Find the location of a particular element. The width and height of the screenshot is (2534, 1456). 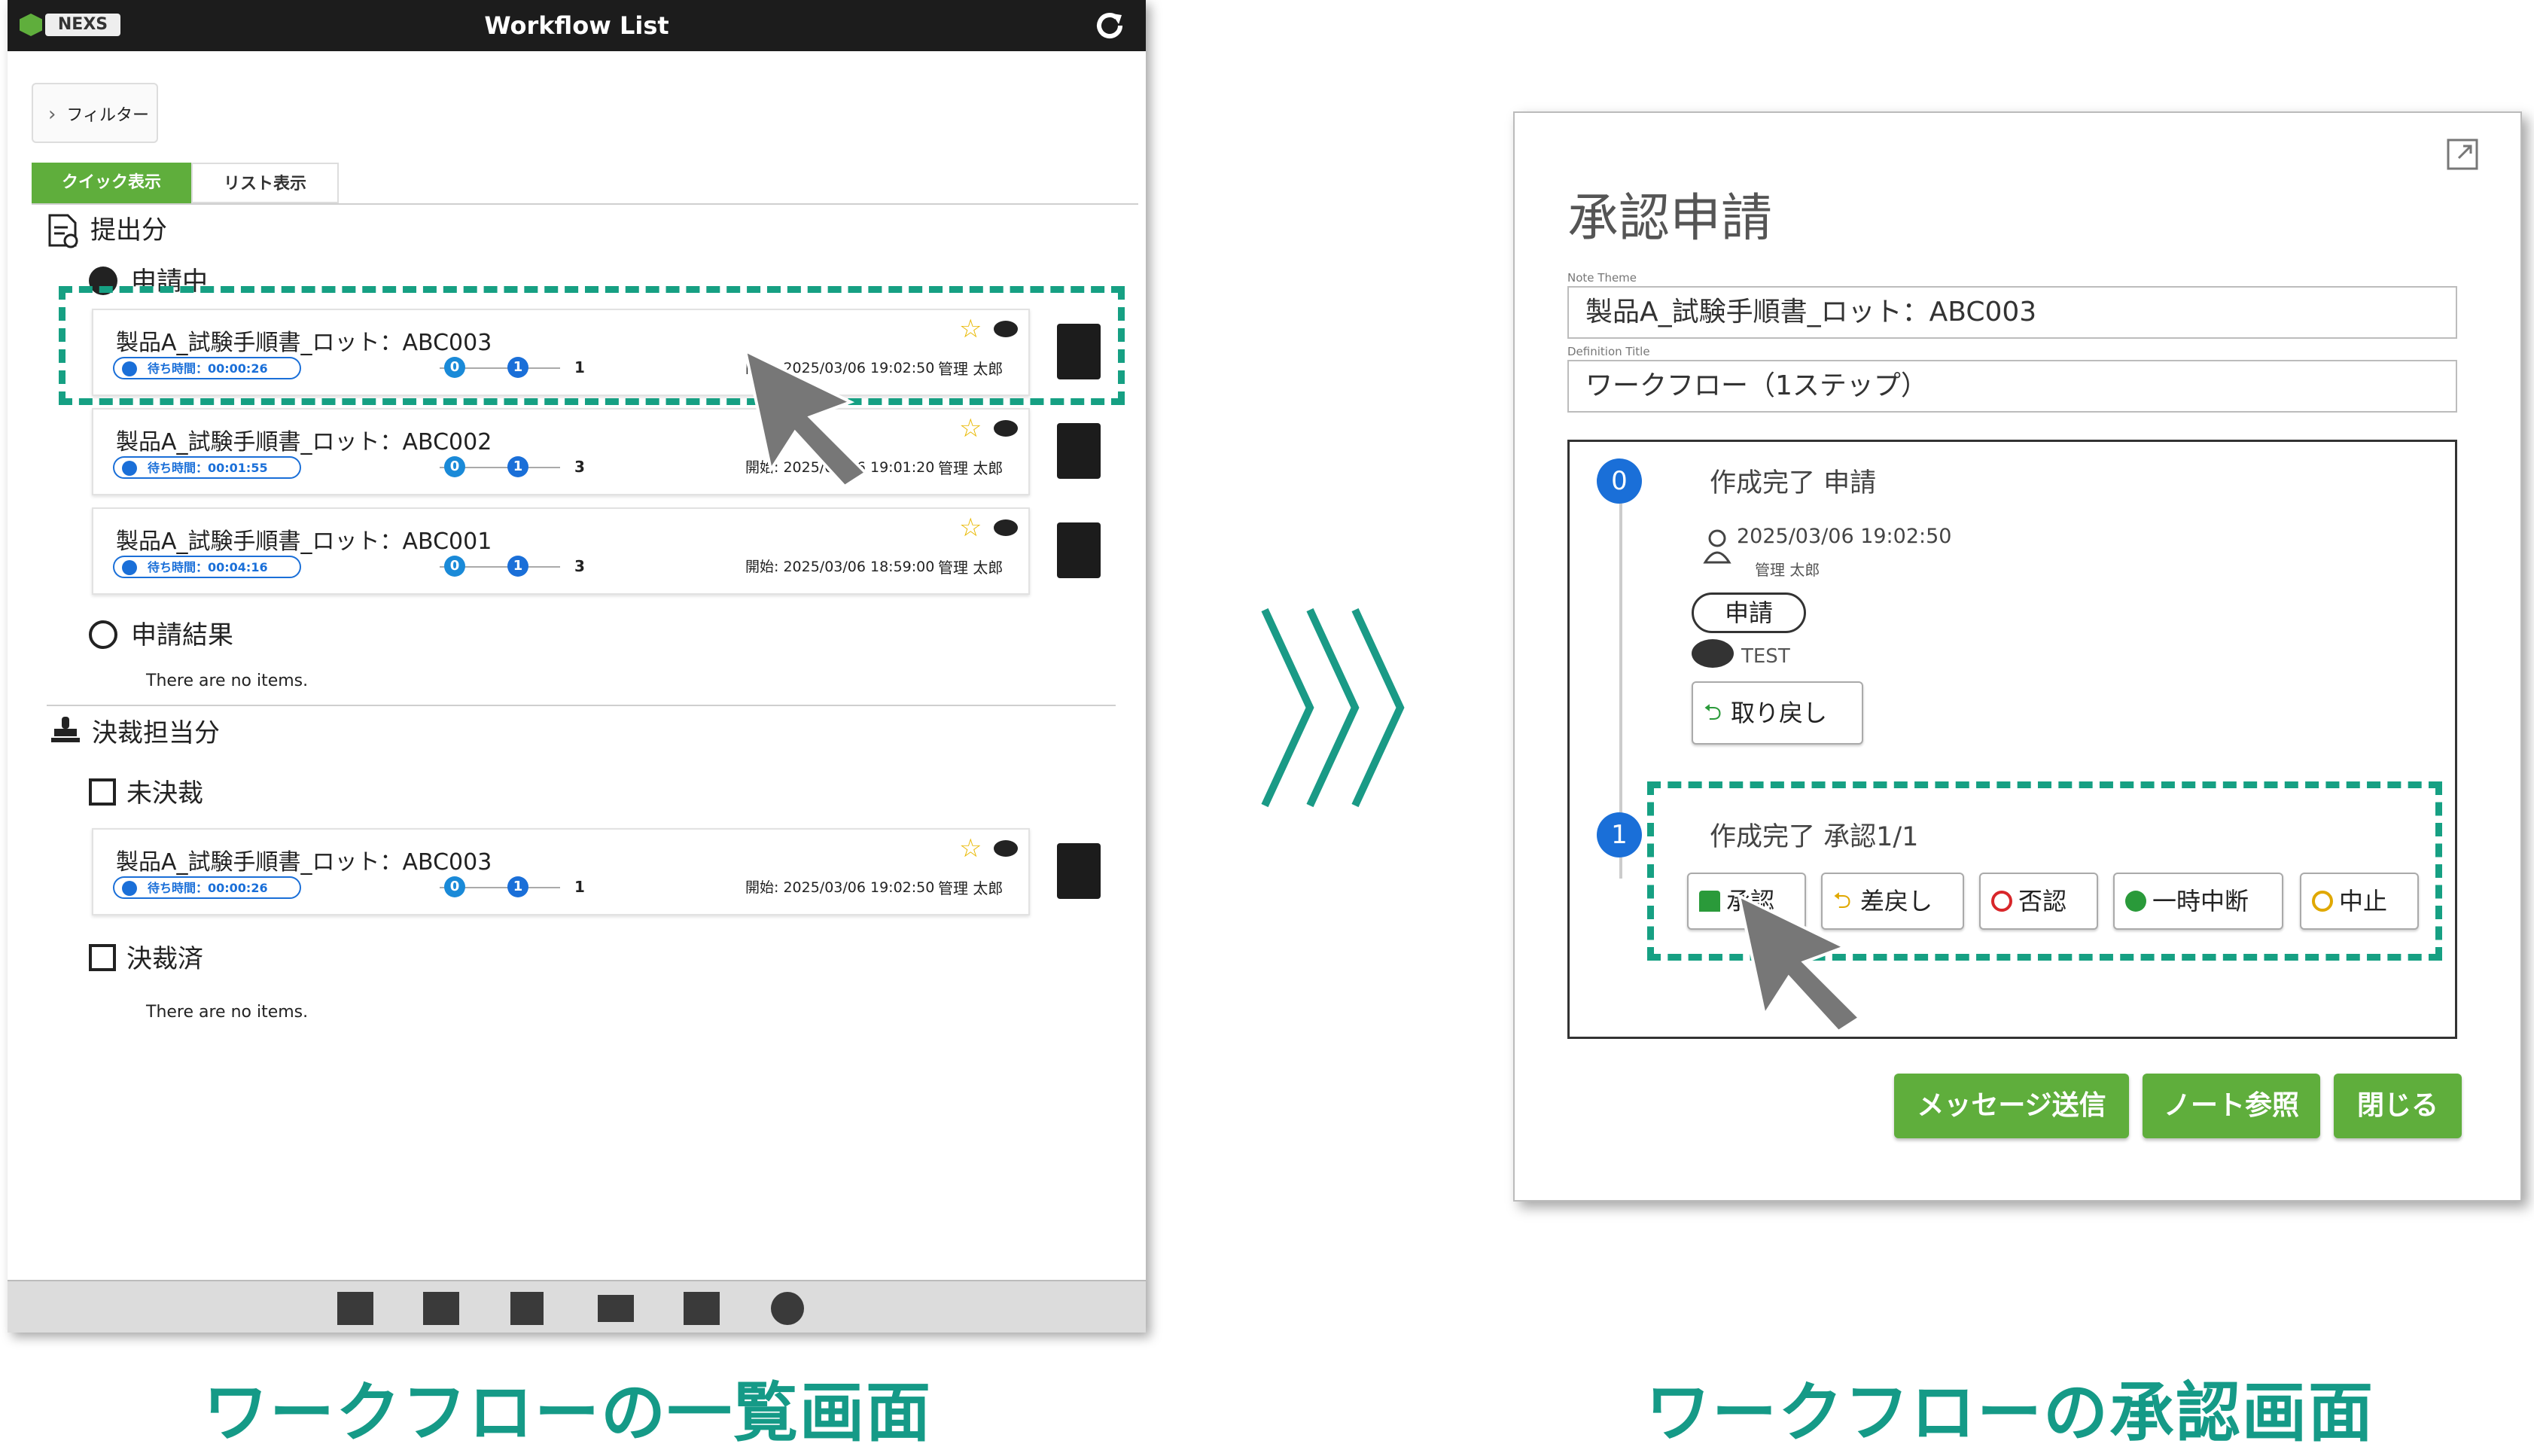

start-date: 開始: 2025/03/06 18:59:00 is located at coordinates (840, 567).